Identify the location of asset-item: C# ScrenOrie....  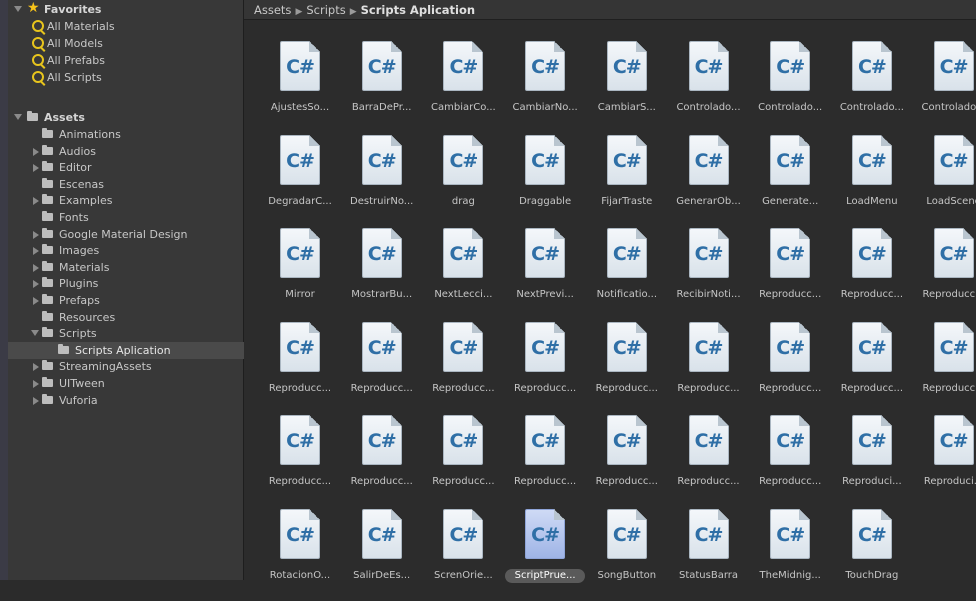
(463, 554).